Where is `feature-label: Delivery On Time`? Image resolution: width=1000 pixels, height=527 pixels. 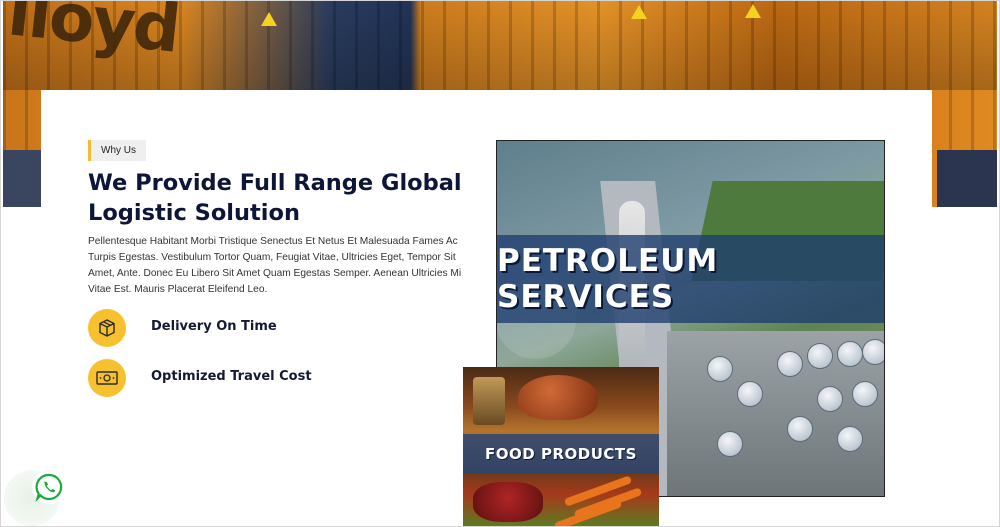 feature-label: Delivery On Time is located at coordinates (214, 326).